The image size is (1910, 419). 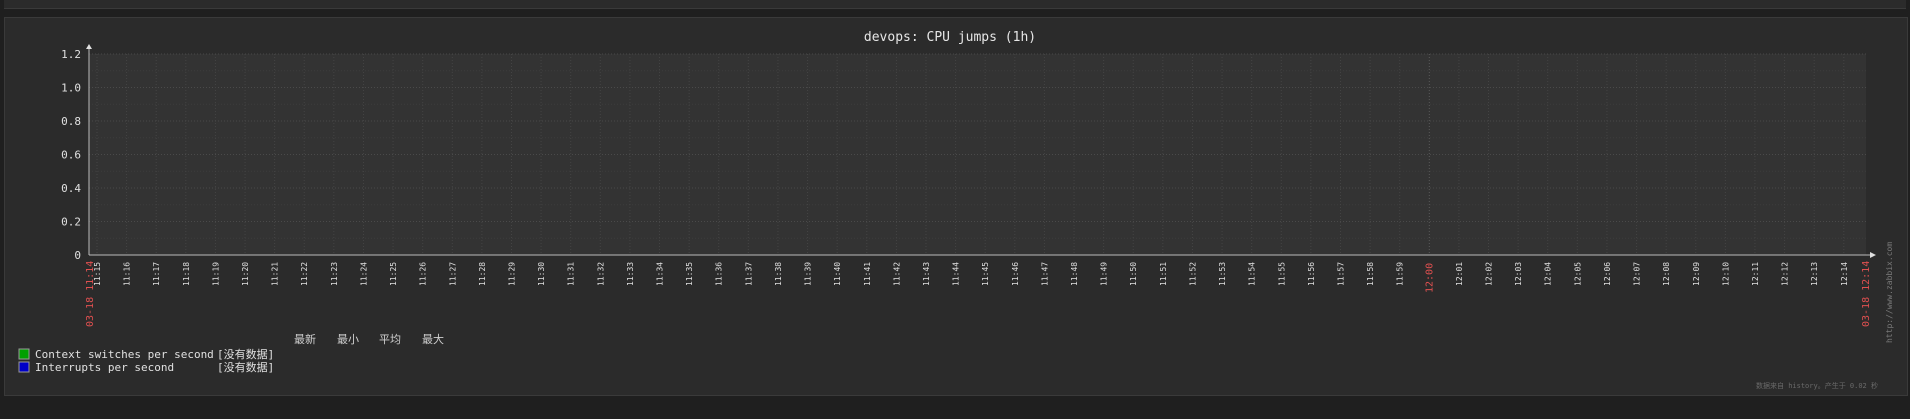 I want to click on x-tick-label: 11:48, so click(x=1074, y=274).